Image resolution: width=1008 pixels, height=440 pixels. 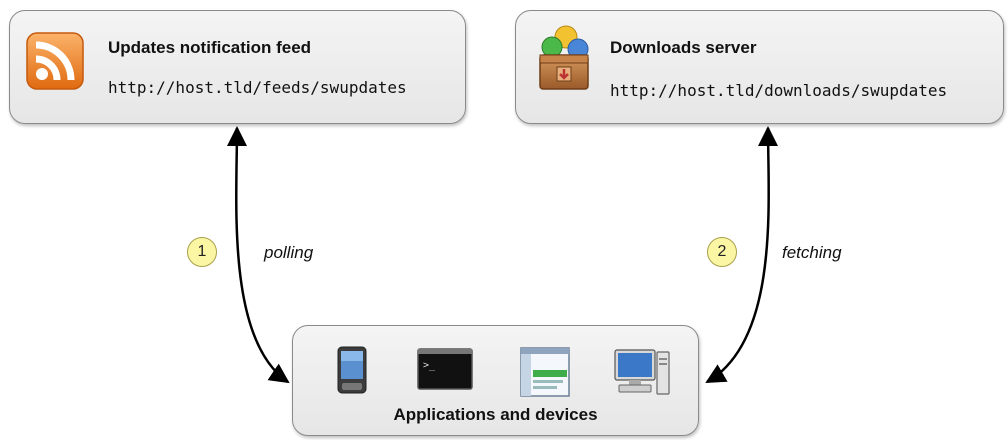 What do you see at coordinates (289, 252) in the screenshot?
I see `edge-label-polling: polling` at bounding box center [289, 252].